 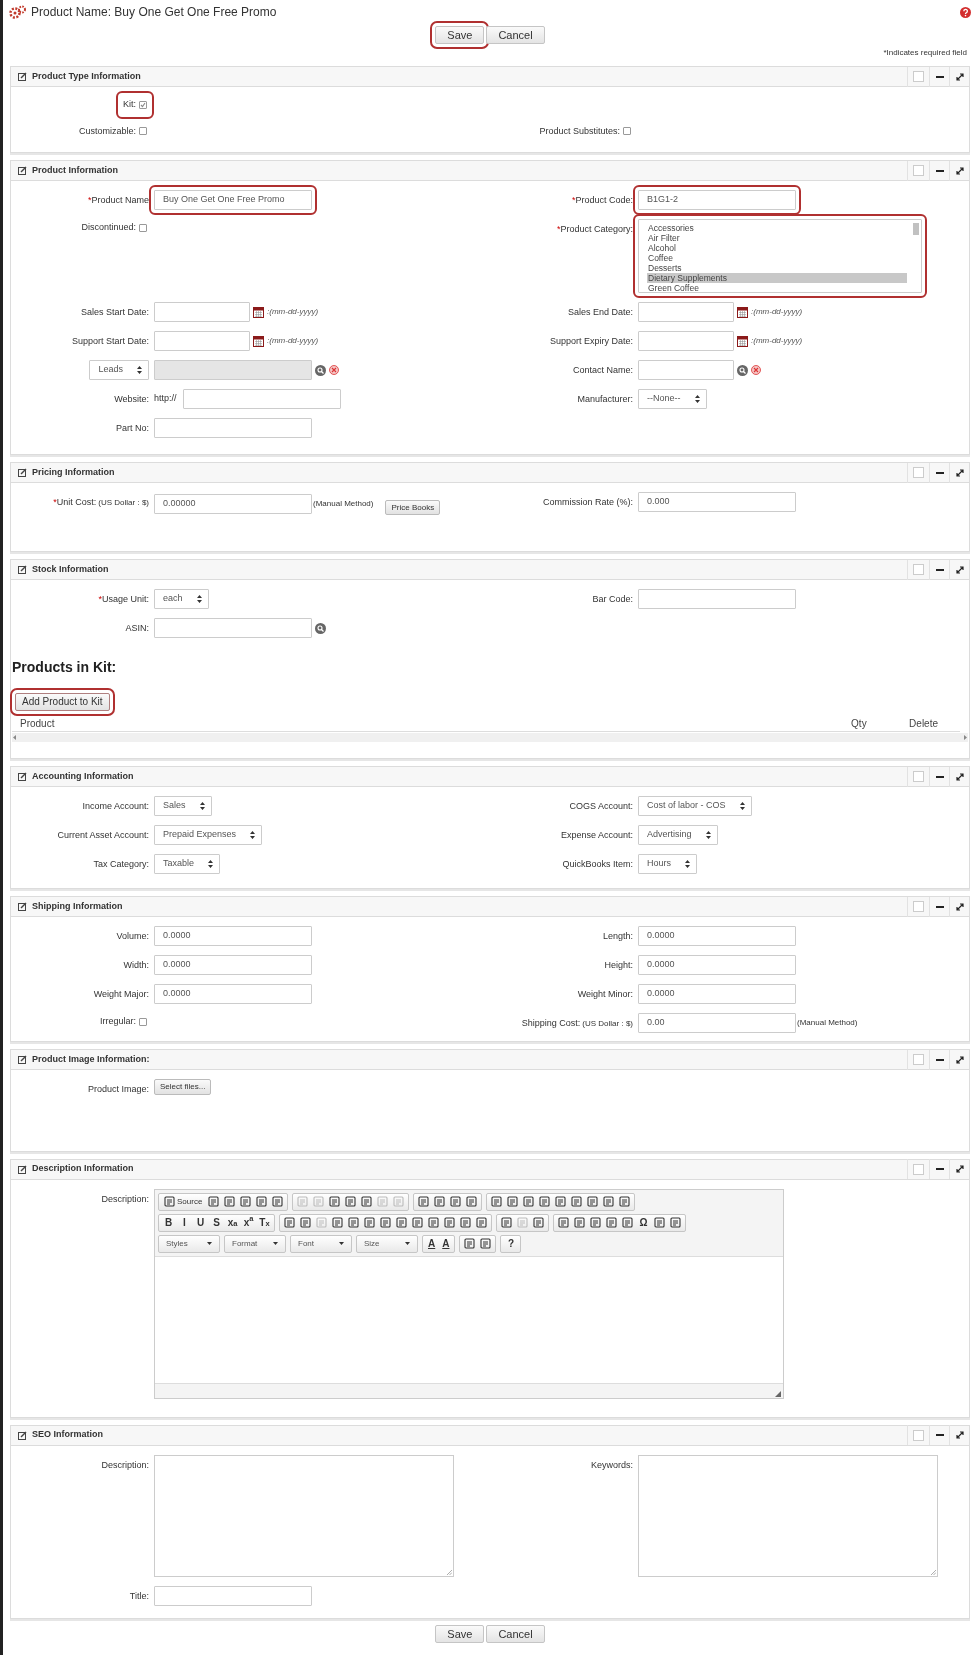 What do you see at coordinates (672, 399) in the screenshot?
I see `select-field: --None--` at bounding box center [672, 399].